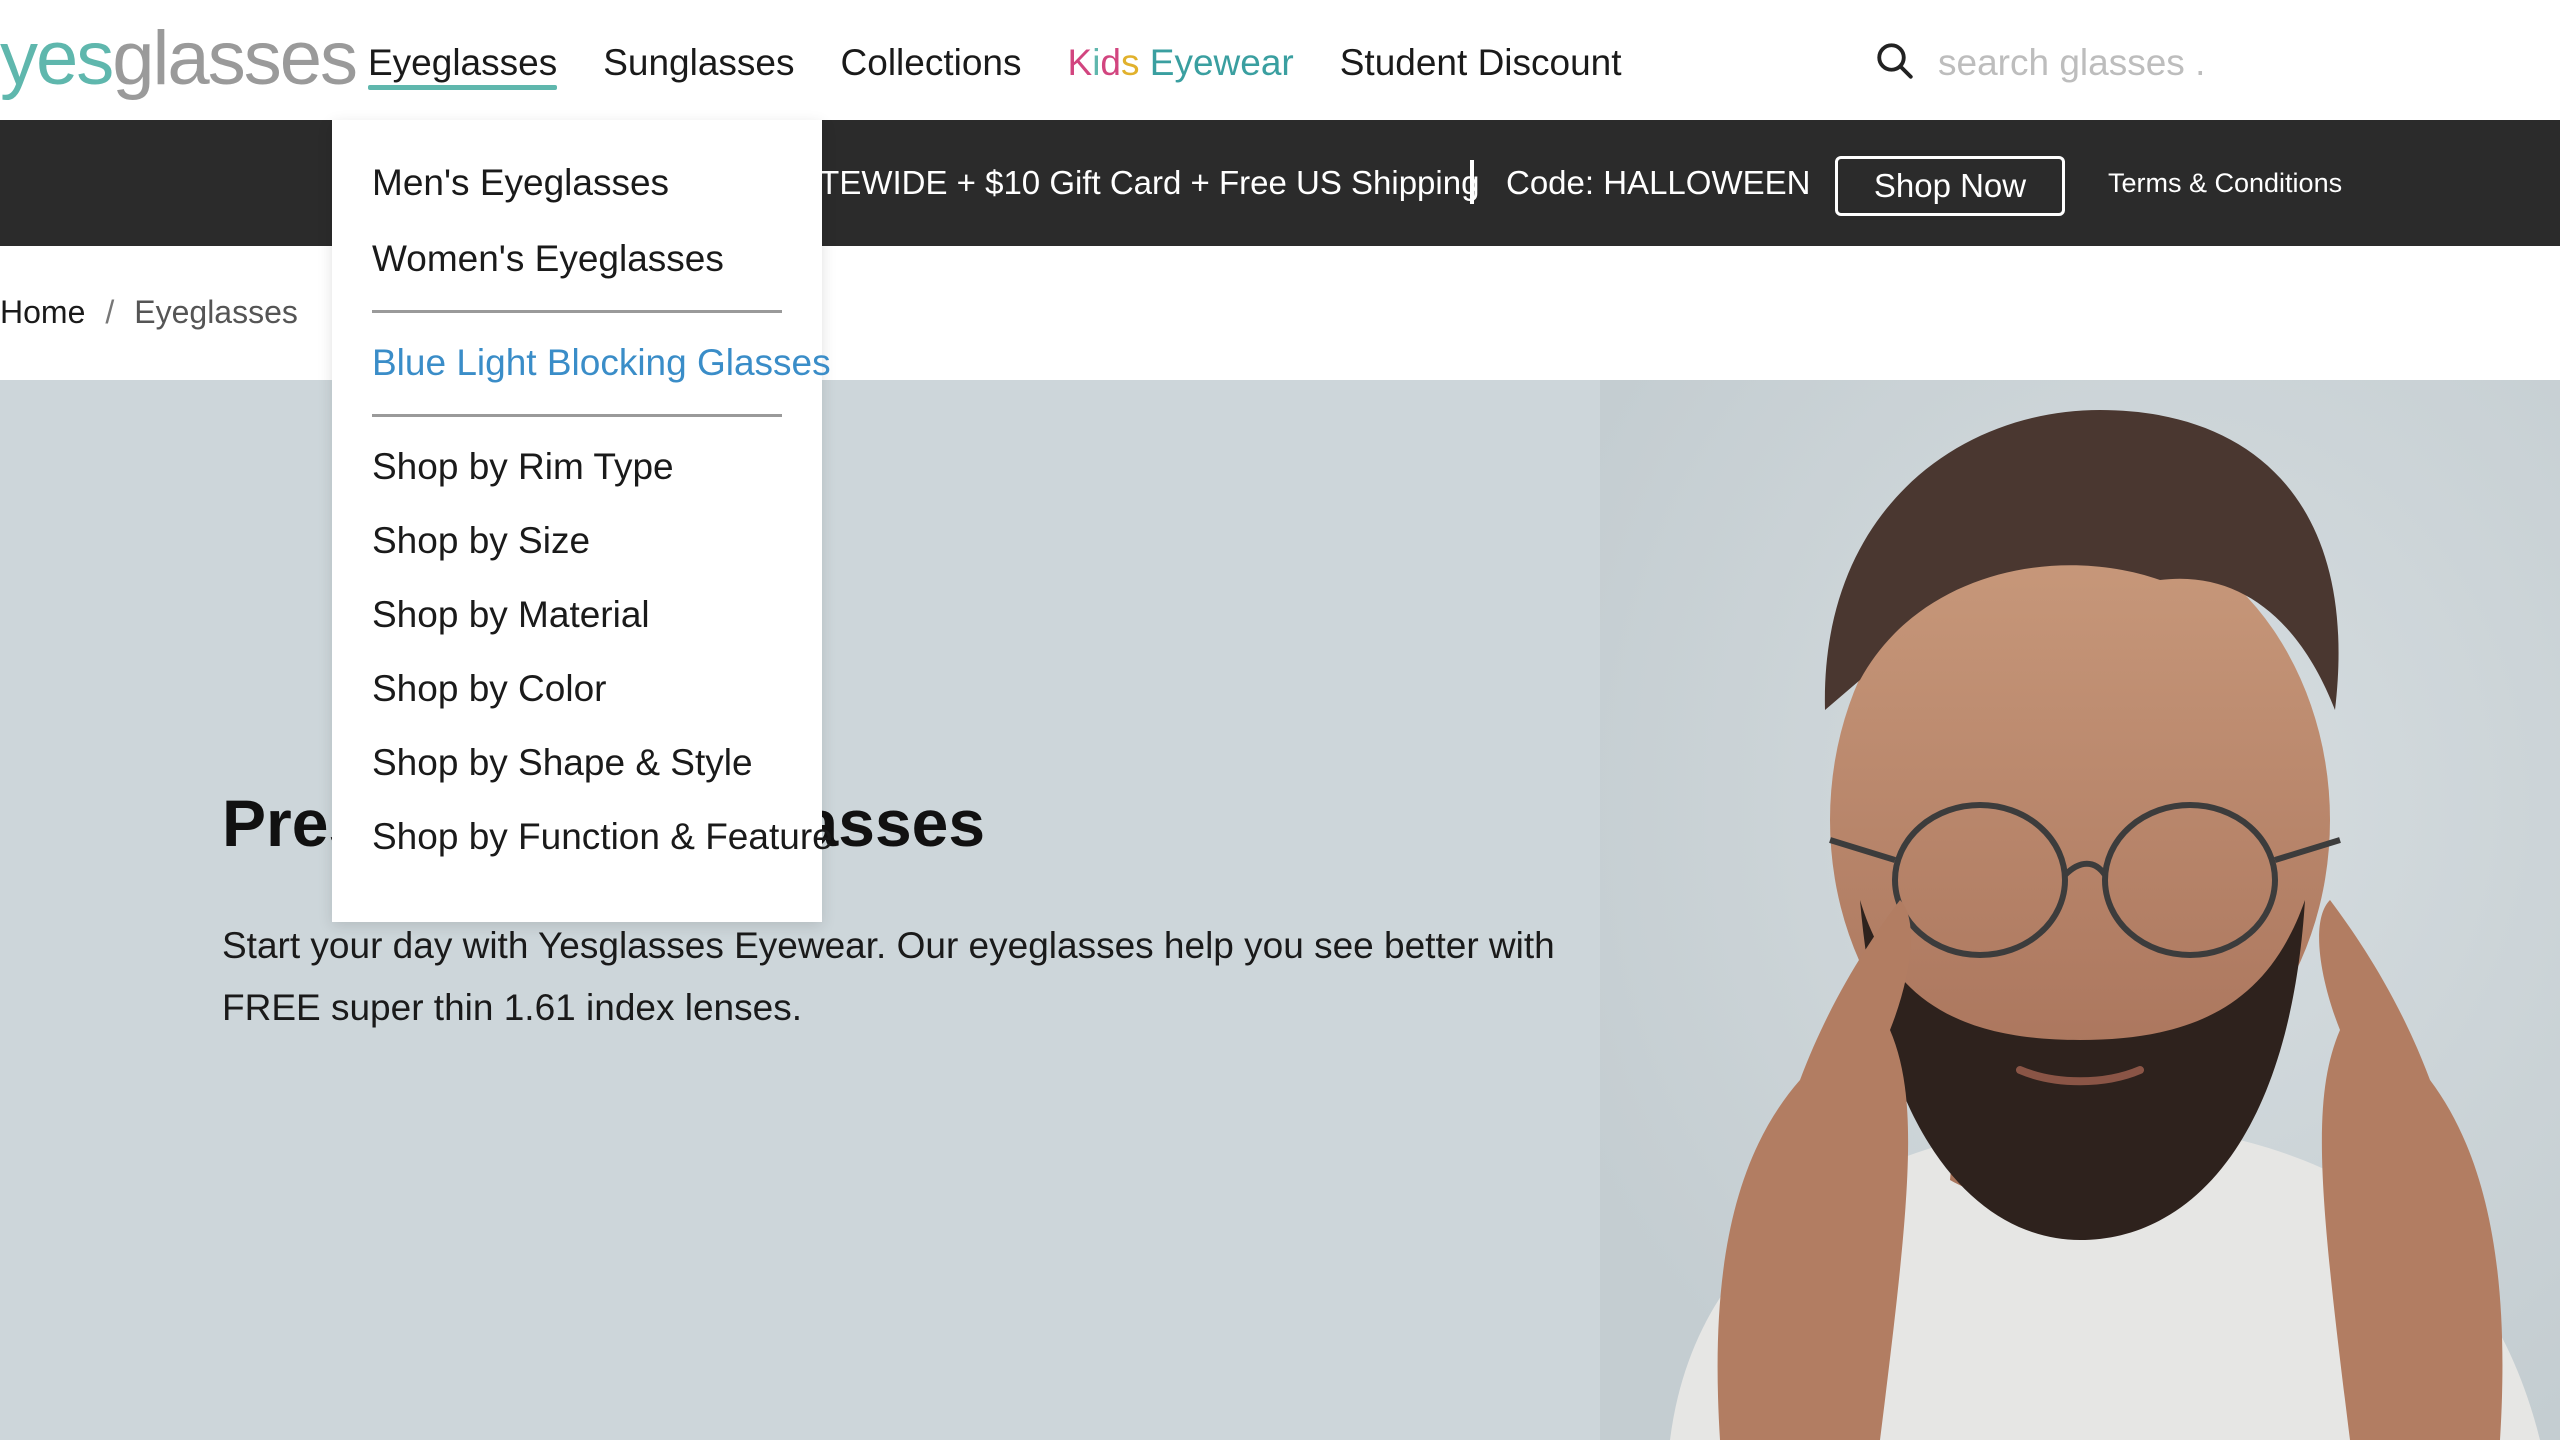 This screenshot has width=2560, height=1440. Describe the element at coordinates (481, 541) in the screenshot. I see `menu-item-shop-by-size: Shop by Size` at that location.